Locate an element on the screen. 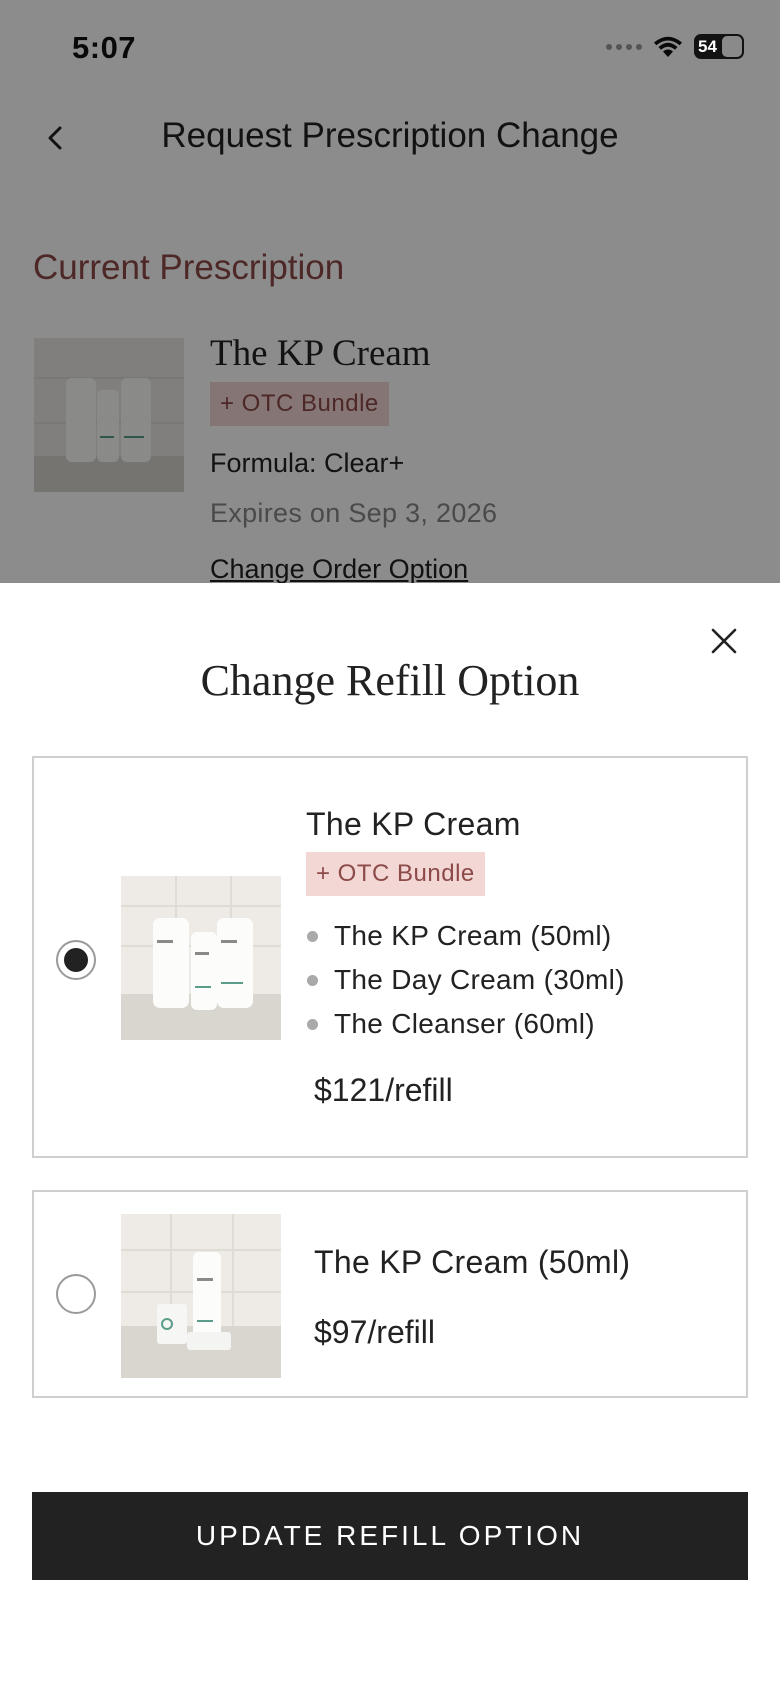 The width and height of the screenshot is (780, 1688). bundle-item-label: The KP Cream (50ml) is located at coordinates (473, 935).